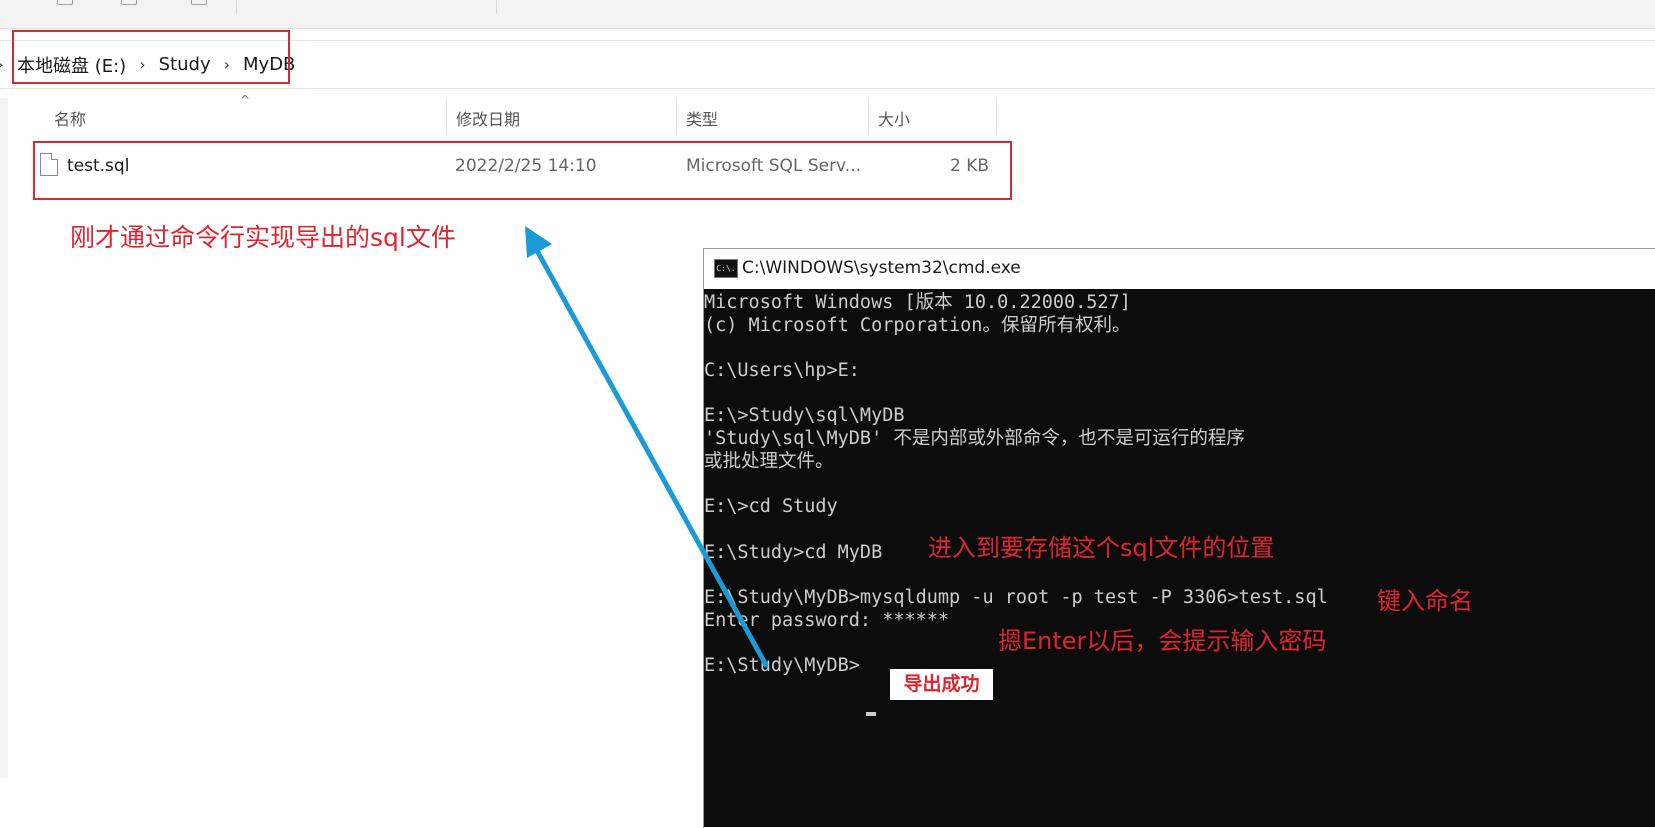  I want to click on exported-file-annotation: 刚才通过命令行实现导出的sql文件, so click(263, 237).